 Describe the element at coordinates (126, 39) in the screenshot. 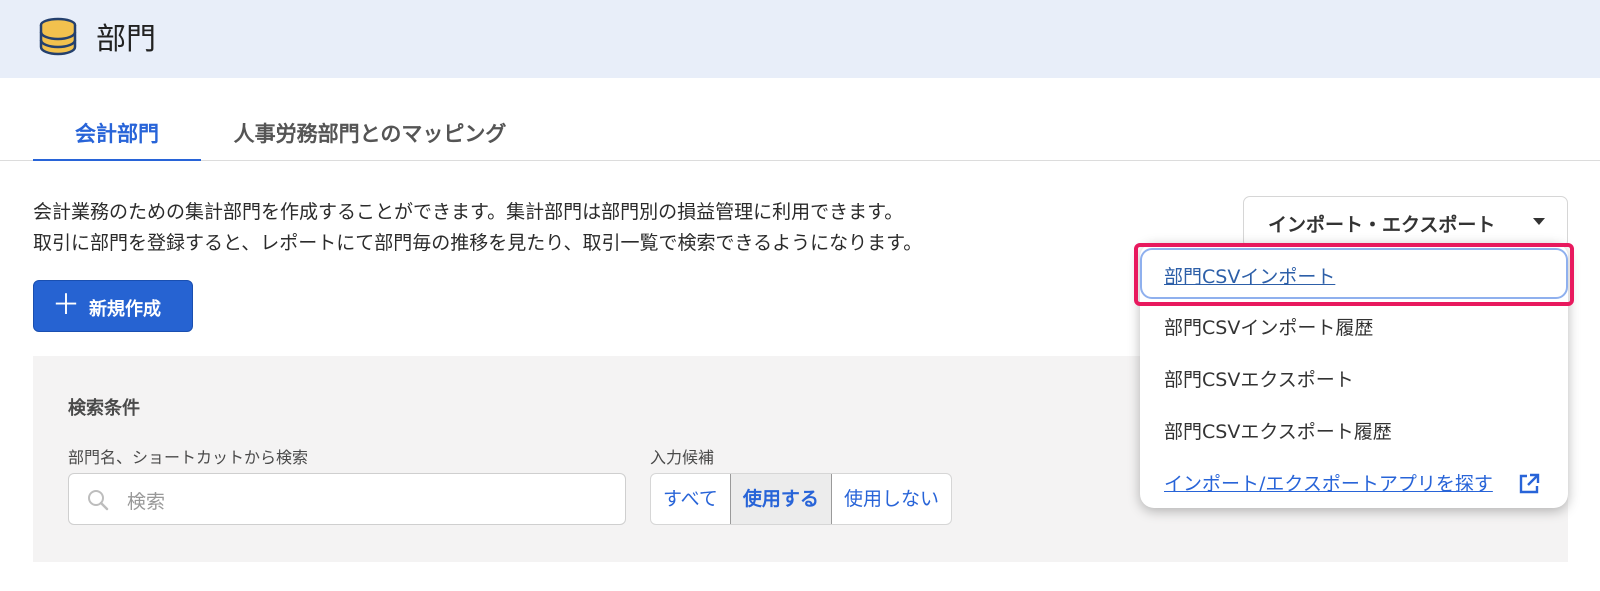

I see `page-title: 部門` at that location.